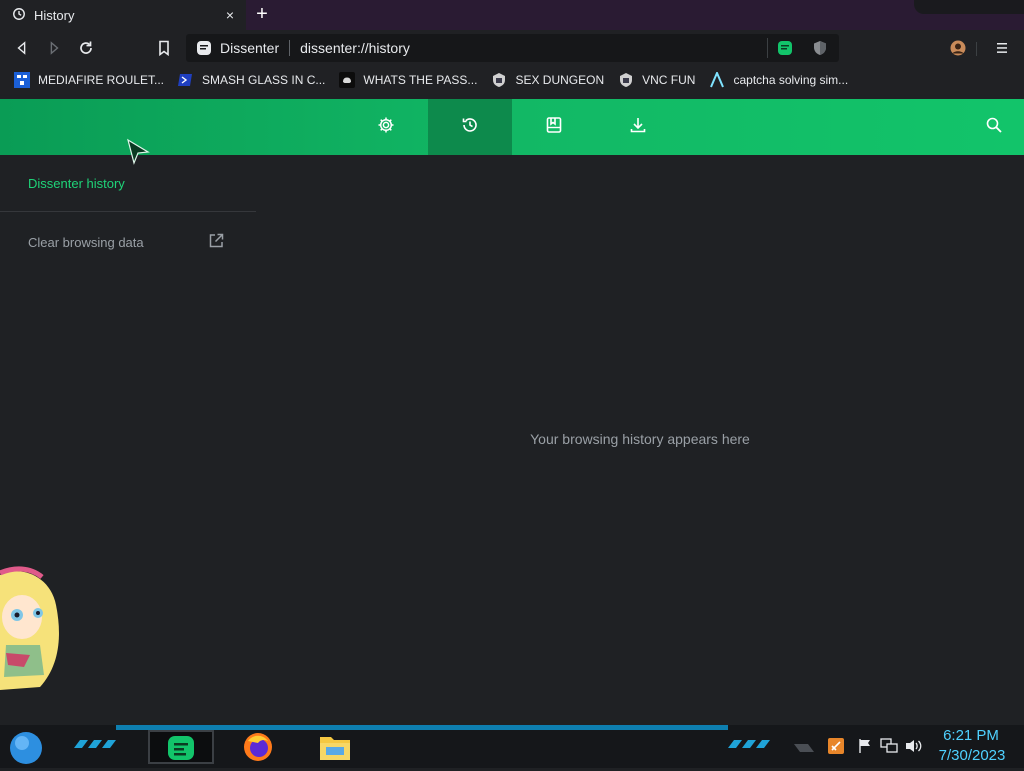 This screenshot has width=1024, height=771. Describe the element at coordinates (86, 48) in the screenshot. I see `reload-button` at that location.